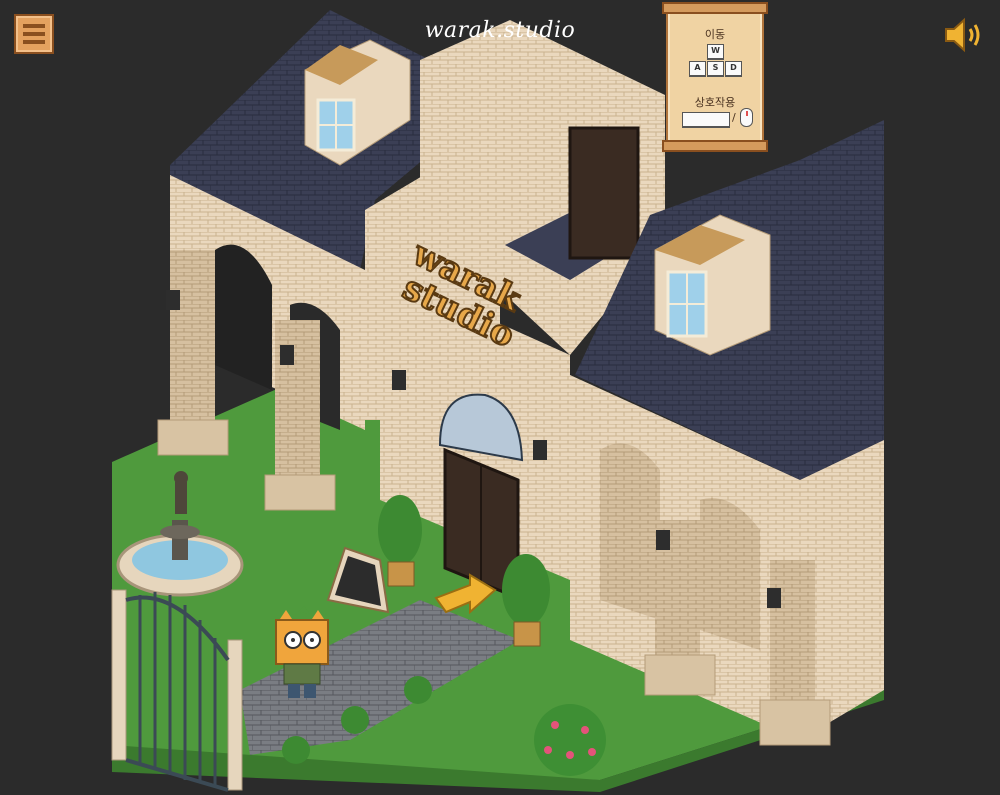  What do you see at coordinates (604, 193) in the screenshot?
I see `upper-door` at bounding box center [604, 193].